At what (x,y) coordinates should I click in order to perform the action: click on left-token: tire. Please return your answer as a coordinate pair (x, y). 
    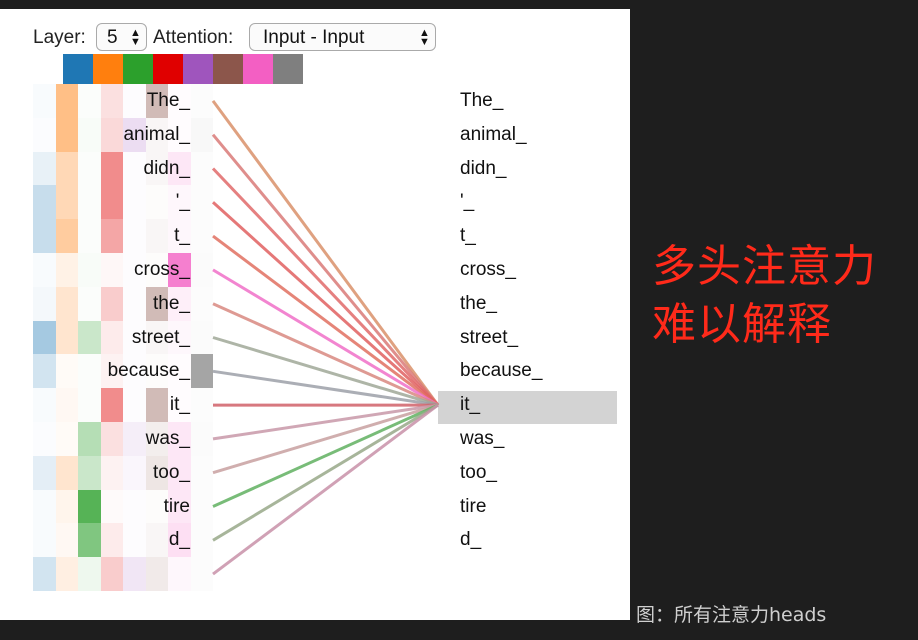
    Looking at the image, I should click on (177, 507).